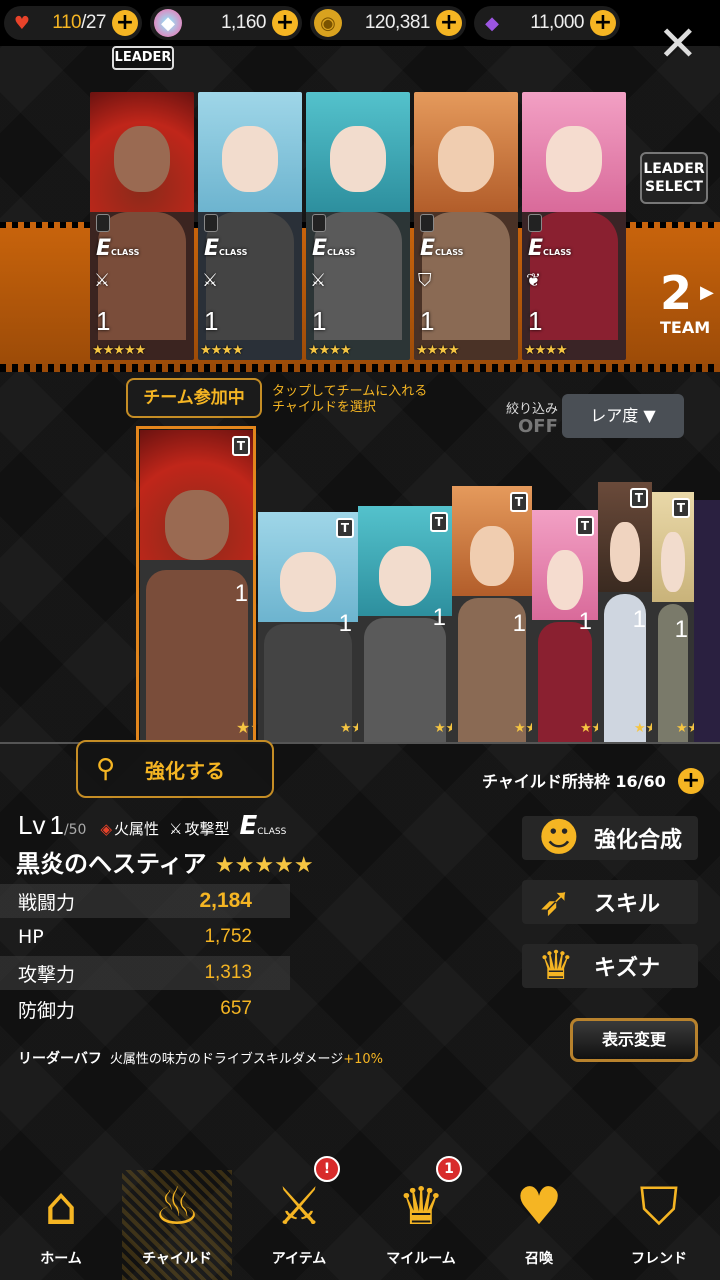 The width and height of the screenshot is (720, 1280). Describe the element at coordinates (135, 1010) in the screenshot. I see `stat-row: 防御力 657` at that location.